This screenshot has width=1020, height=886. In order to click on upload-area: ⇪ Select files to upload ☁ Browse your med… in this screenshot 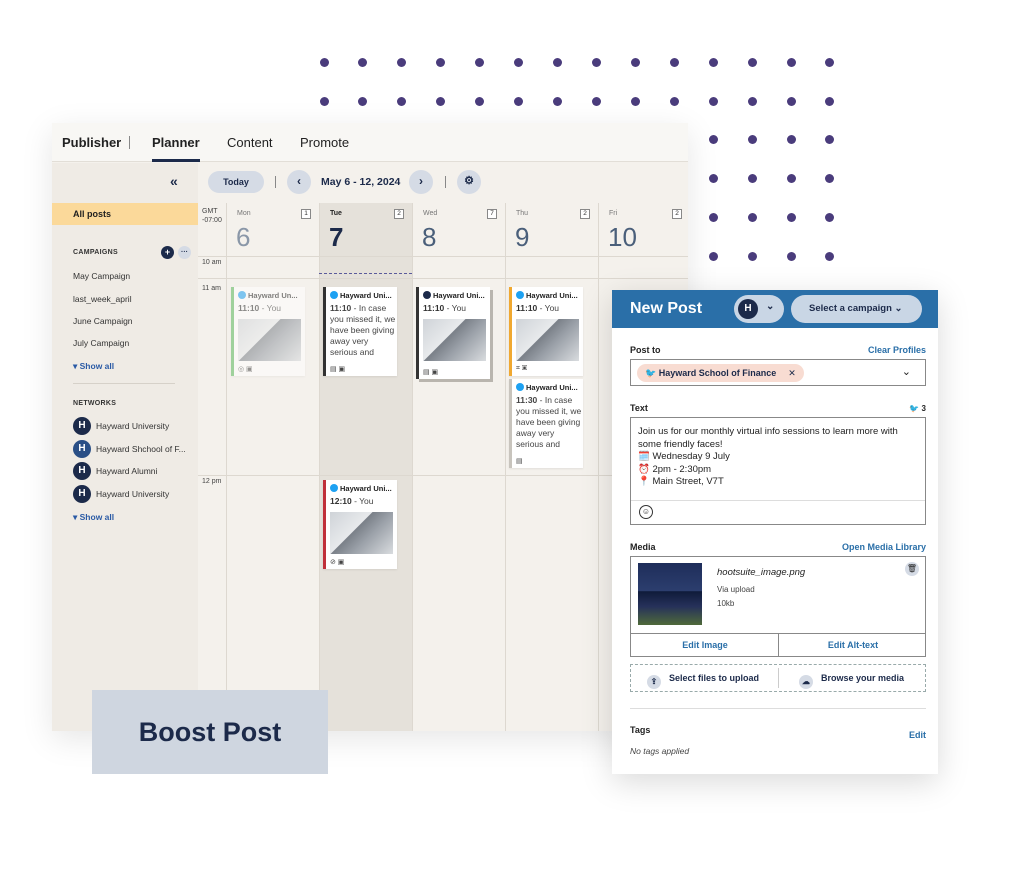, I will do `click(778, 678)`.